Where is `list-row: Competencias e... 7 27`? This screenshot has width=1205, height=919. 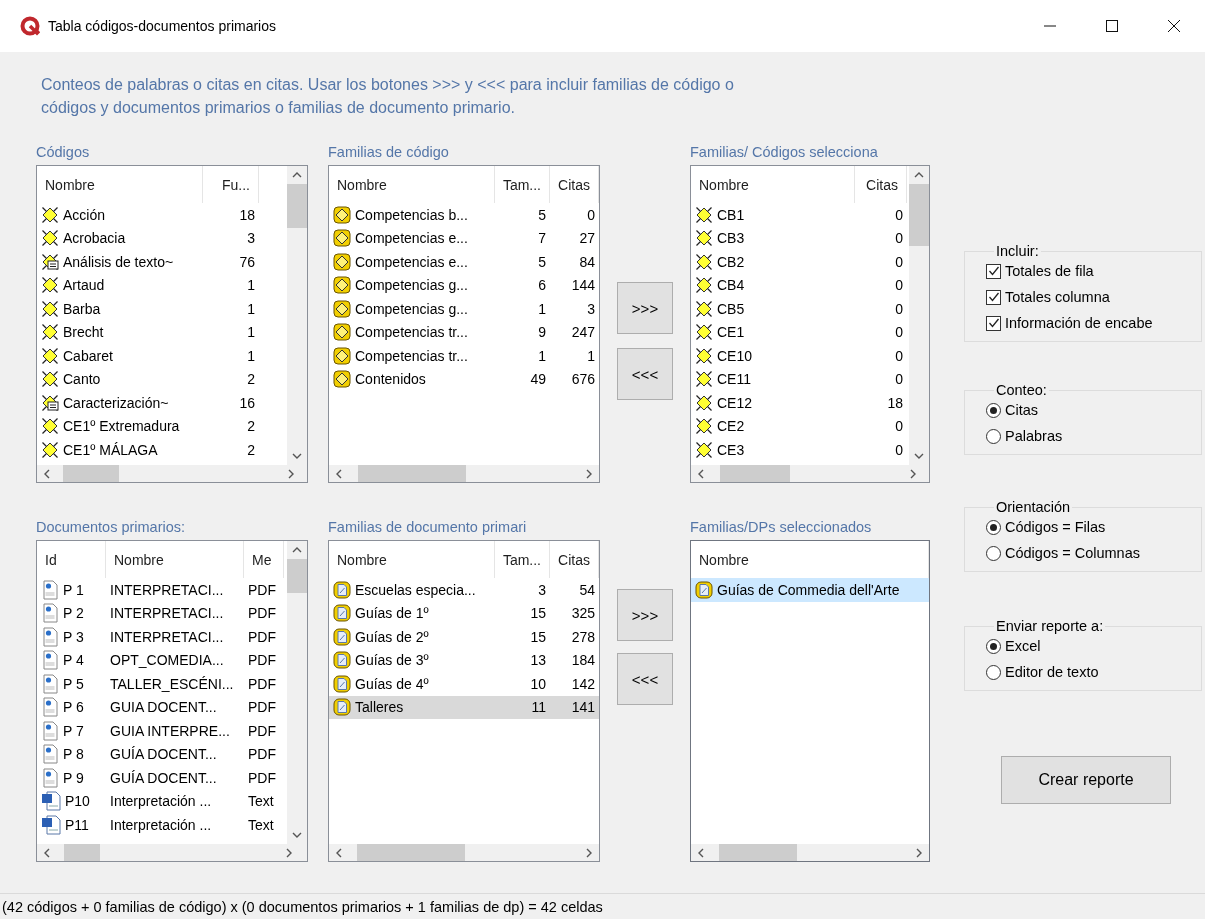 list-row: Competencias e... 7 27 is located at coordinates (464, 238).